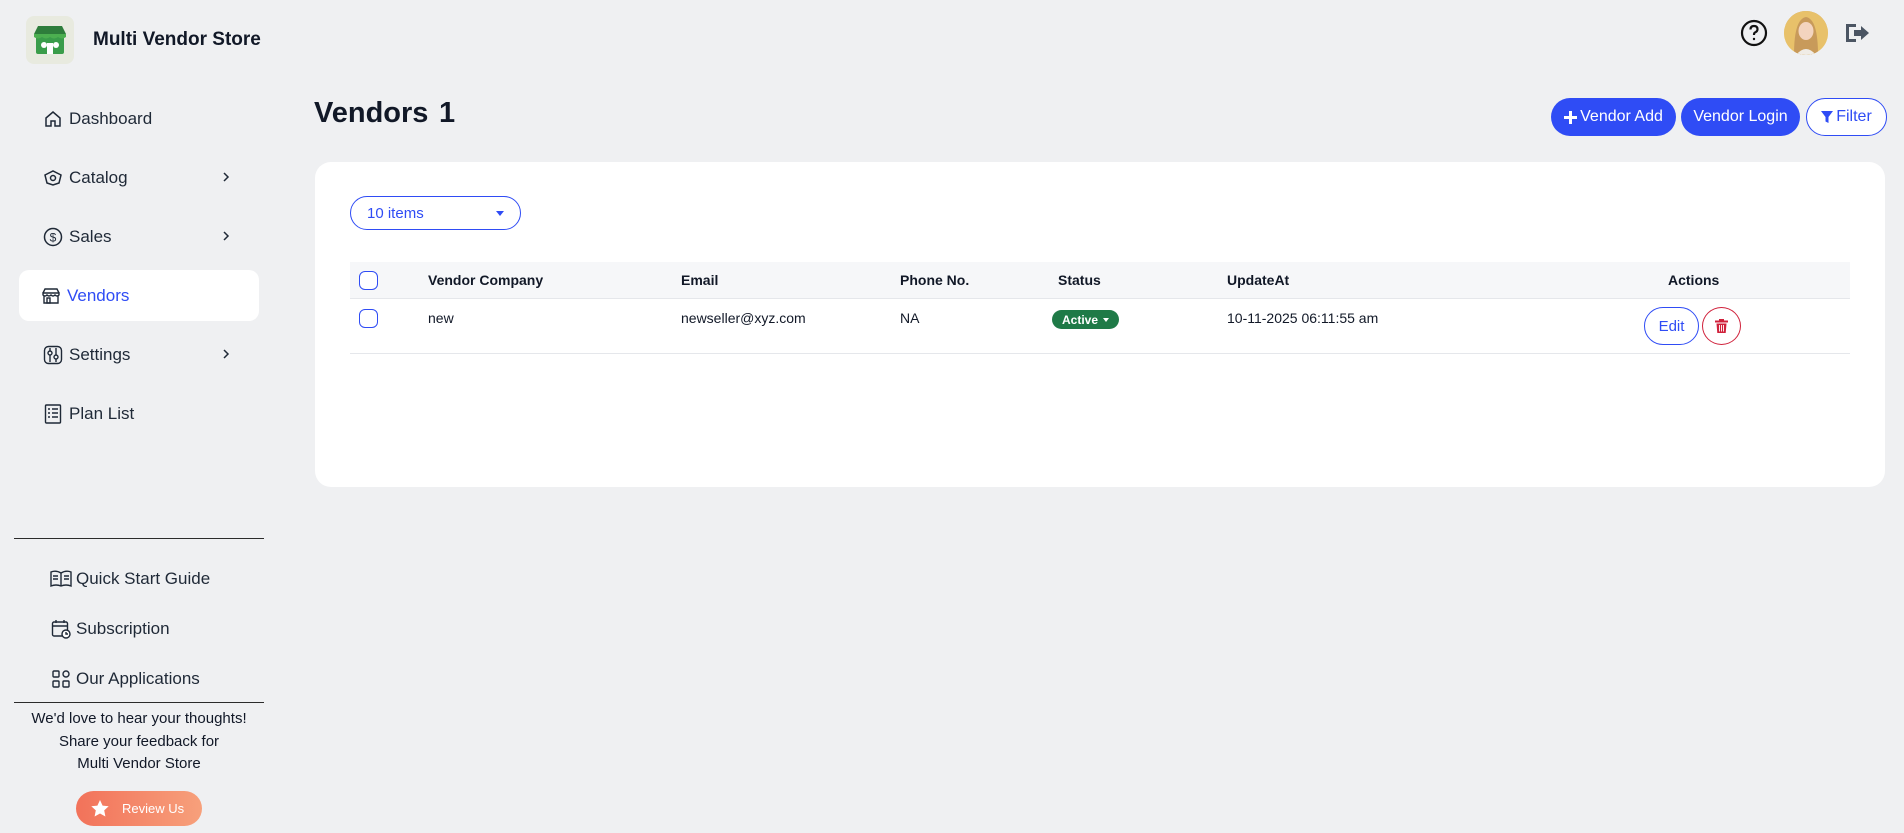 The image size is (1904, 833). What do you see at coordinates (102, 413) in the screenshot?
I see `sidebar-item-label: Plan List` at bounding box center [102, 413].